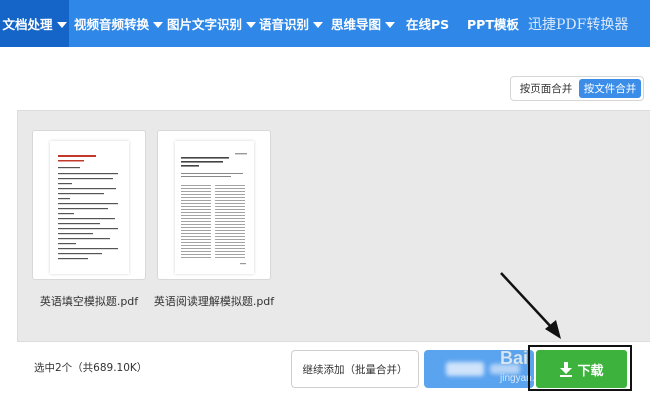 This screenshot has width=650, height=400. I want to click on nav-item-label: 文档处理, so click(27, 24).